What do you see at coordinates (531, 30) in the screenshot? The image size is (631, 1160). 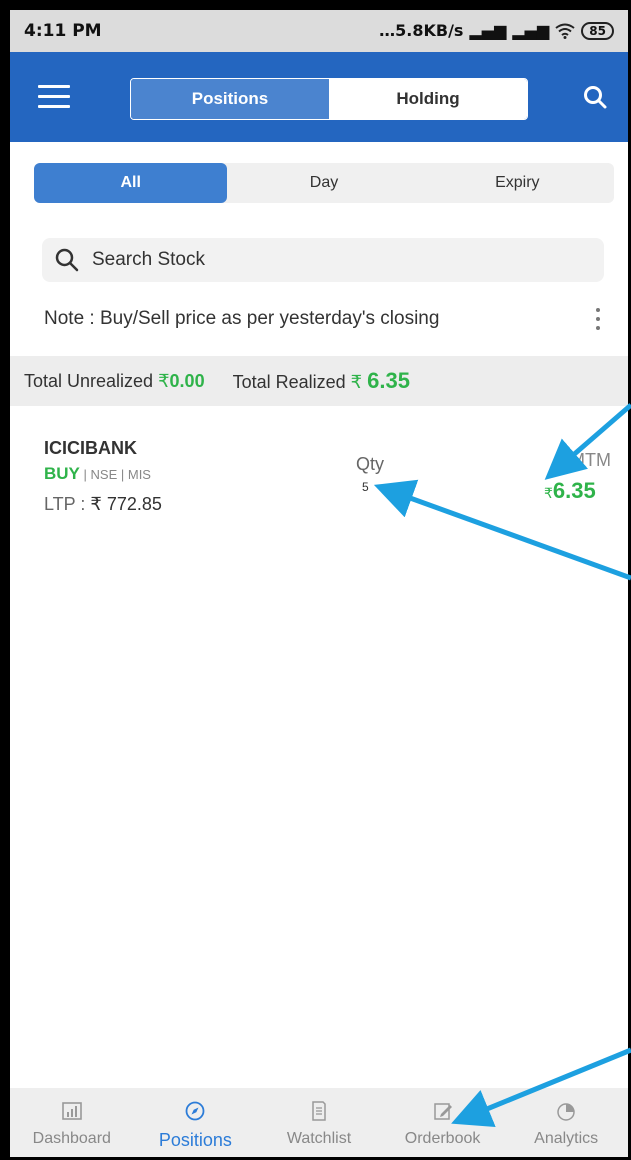 I see `signal-icon-2: ▂▄▆` at bounding box center [531, 30].